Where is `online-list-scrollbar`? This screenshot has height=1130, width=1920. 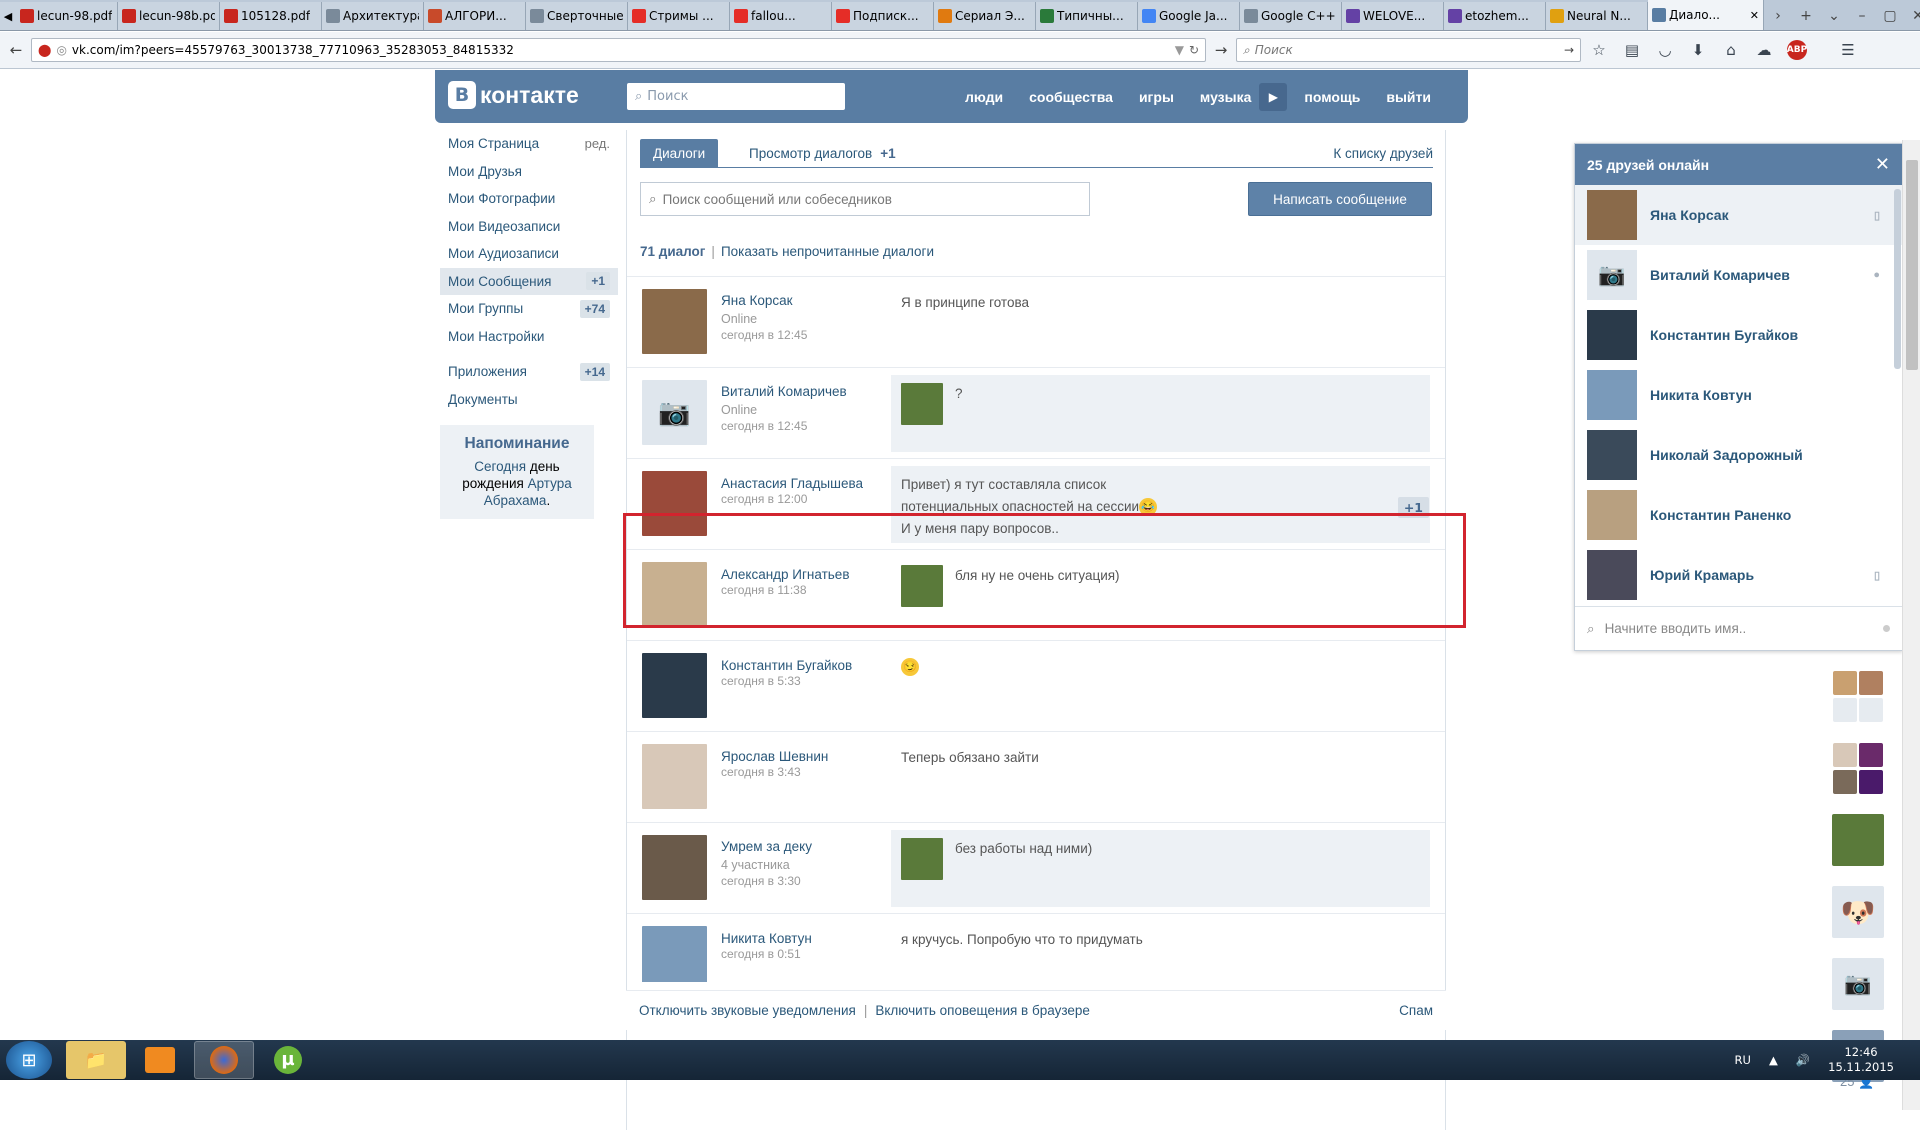 online-list-scrollbar is located at coordinates (1897, 279).